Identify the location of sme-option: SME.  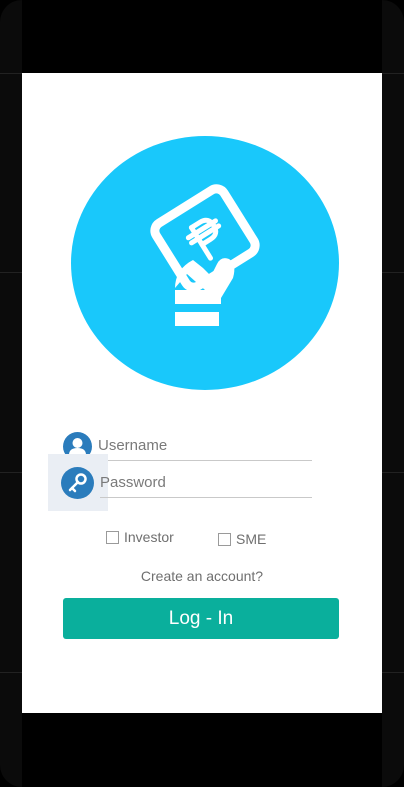
(242, 539).